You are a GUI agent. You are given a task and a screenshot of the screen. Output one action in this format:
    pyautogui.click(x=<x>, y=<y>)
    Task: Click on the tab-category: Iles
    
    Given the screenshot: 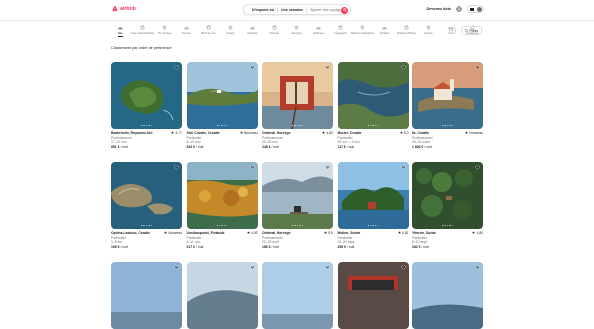 What is the action you would take?
    pyautogui.click(x=120, y=32)
    